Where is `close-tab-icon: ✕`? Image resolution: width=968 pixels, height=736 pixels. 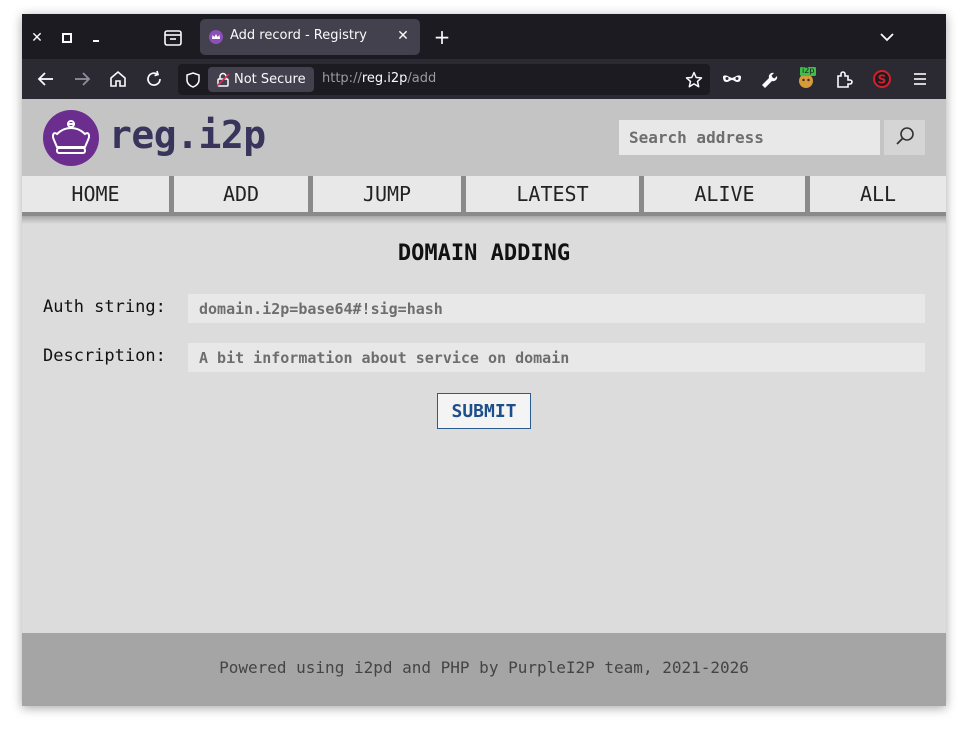
close-tab-icon: ✕ is located at coordinates (403, 36).